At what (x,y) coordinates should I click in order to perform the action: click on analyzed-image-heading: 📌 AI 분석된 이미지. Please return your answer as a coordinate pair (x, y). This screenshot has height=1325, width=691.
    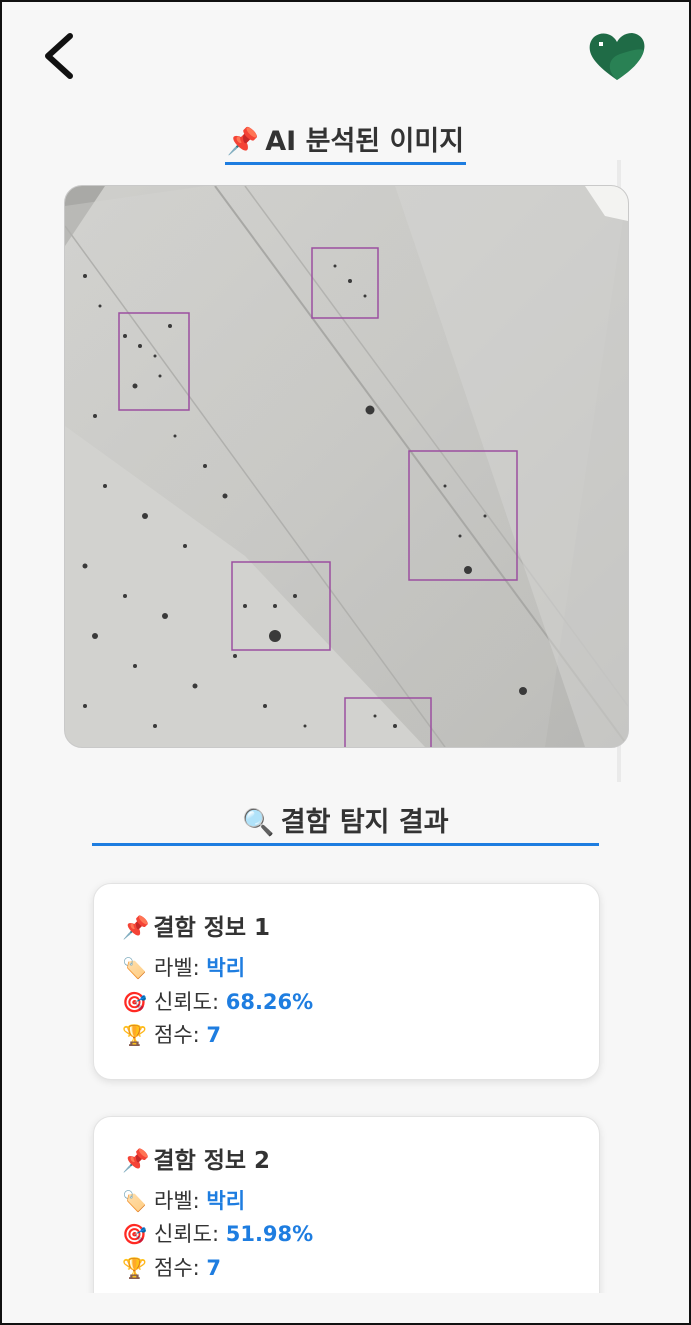
    Looking at the image, I should click on (345, 138).